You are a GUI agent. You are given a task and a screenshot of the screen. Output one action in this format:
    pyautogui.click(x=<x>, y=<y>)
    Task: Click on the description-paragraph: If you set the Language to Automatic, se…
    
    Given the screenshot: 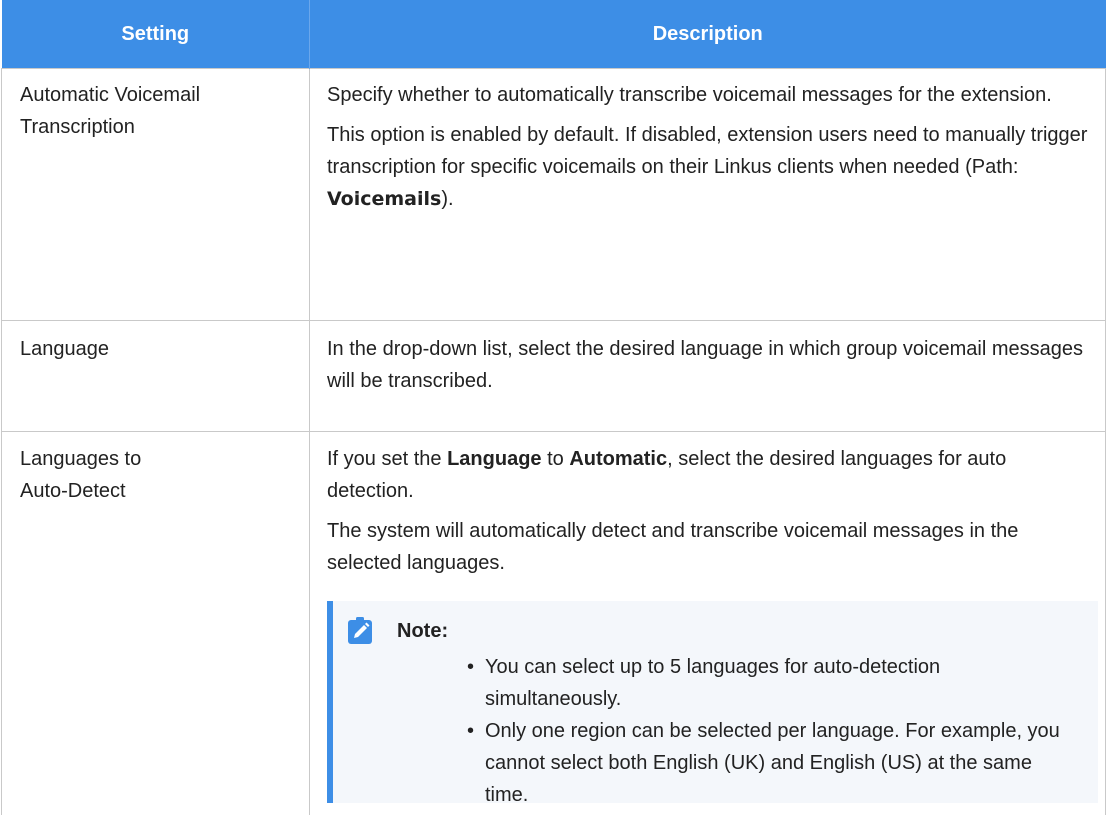 What is the action you would take?
    pyautogui.click(x=707, y=475)
    